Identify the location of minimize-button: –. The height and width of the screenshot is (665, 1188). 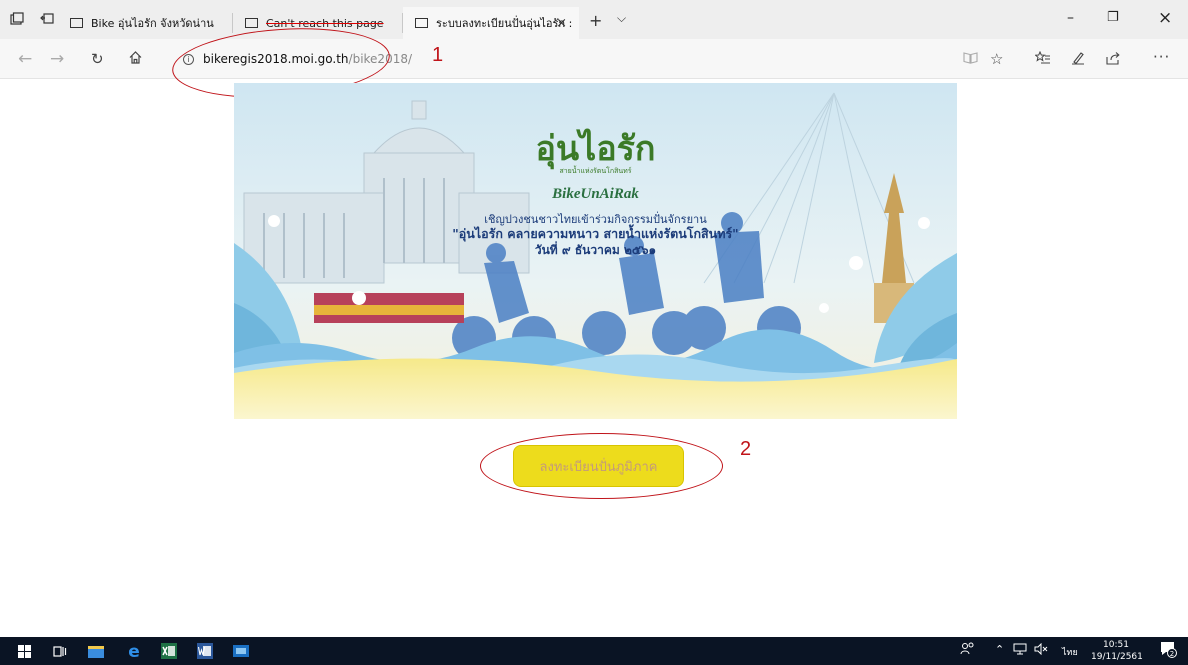
(1070, 18).